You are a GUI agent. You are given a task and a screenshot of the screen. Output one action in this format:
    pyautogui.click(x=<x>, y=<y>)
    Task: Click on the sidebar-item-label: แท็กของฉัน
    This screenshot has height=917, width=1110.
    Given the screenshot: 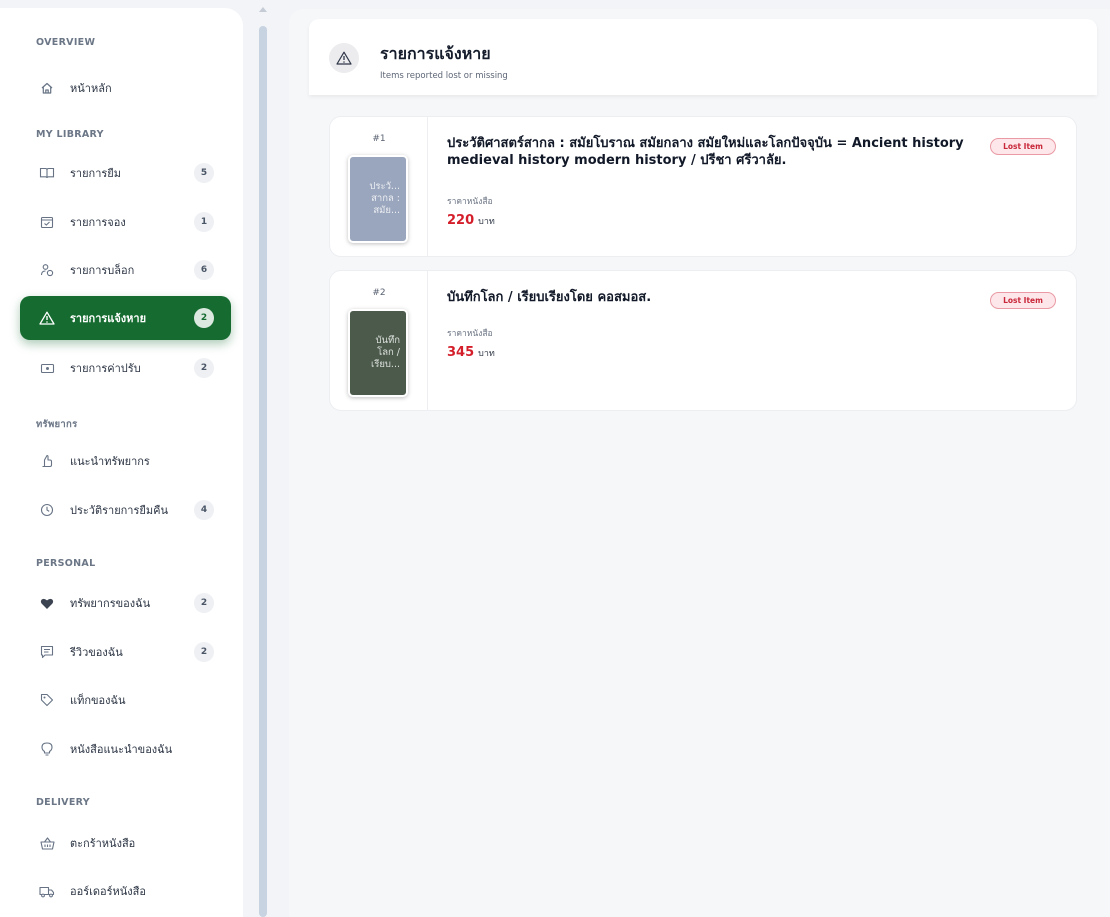 What is the action you would take?
    pyautogui.click(x=98, y=700)
    